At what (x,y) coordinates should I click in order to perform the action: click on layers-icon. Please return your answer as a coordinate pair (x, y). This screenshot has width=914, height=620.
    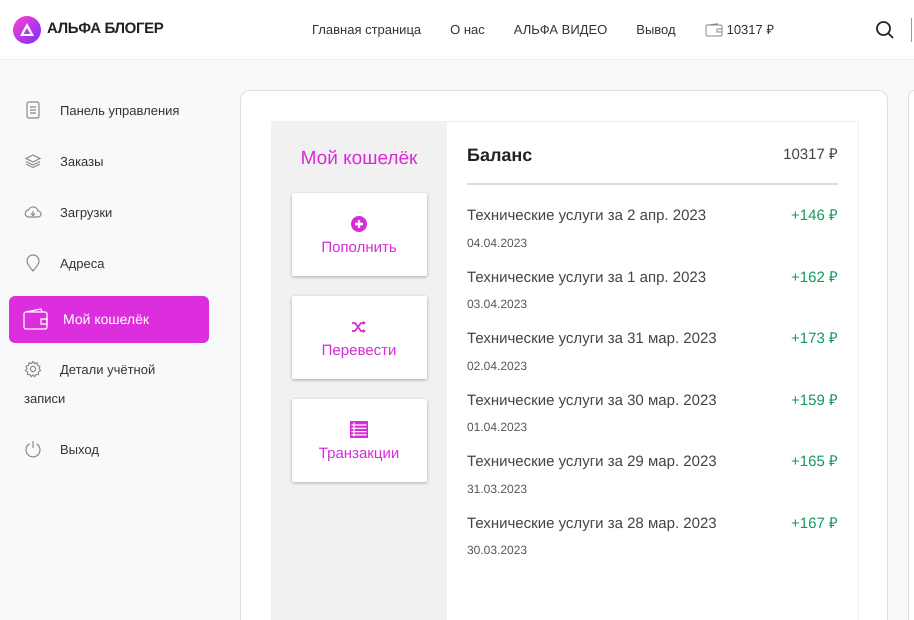
    Looking at the image, I should click on (33, 161).